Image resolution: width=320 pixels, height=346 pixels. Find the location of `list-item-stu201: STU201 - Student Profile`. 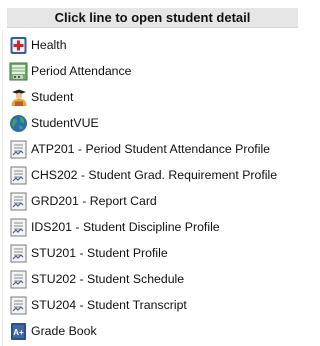

list-item-stu201: STU201 - Student Profile is located at coordinates (157, 253).